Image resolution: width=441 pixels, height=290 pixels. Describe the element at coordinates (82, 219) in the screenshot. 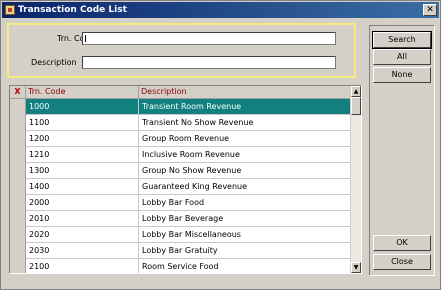

I see `row-trn-code: 2010` at that location.